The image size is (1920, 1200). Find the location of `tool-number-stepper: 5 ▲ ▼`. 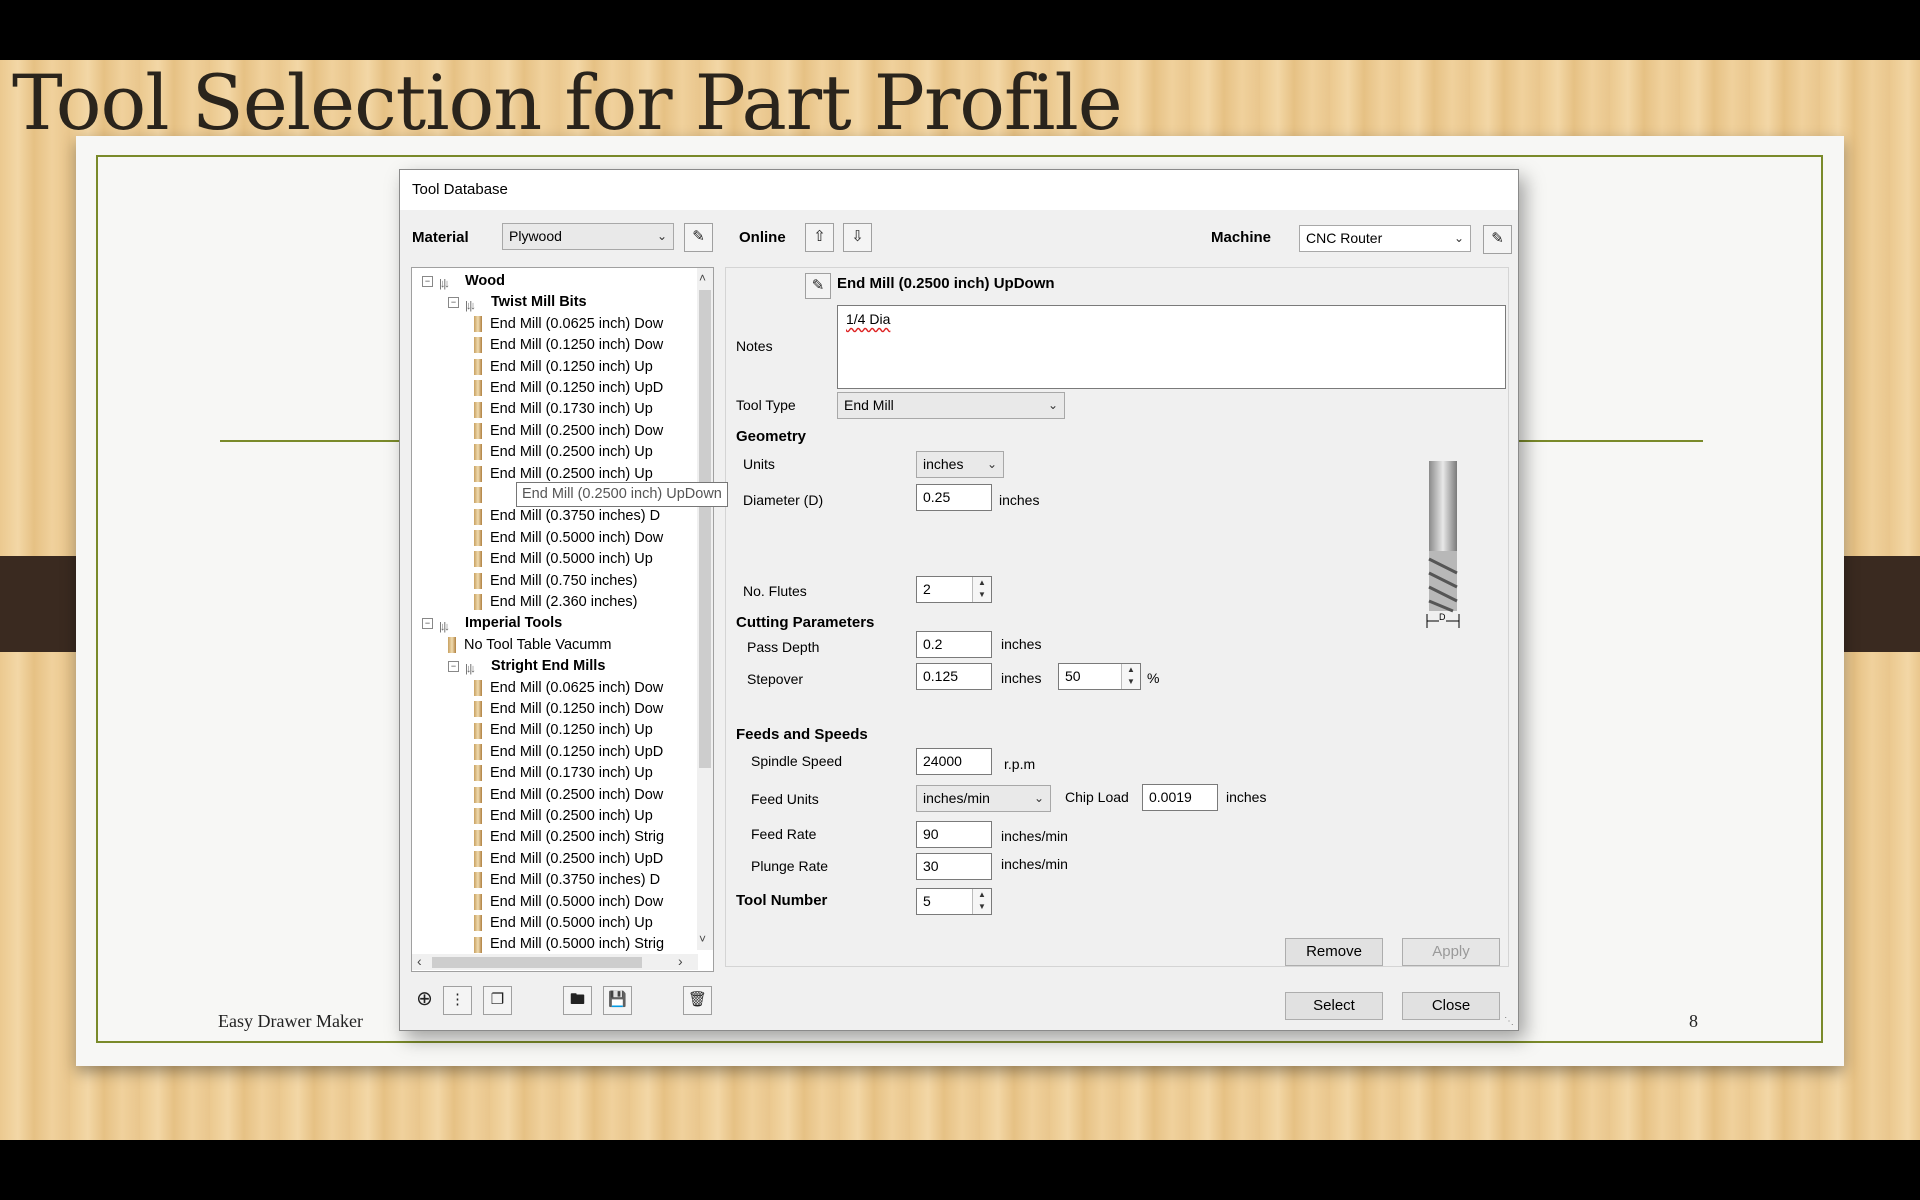

tool-number-stepper: 5 ▲ ▼ is located at coordinates (954, 901).